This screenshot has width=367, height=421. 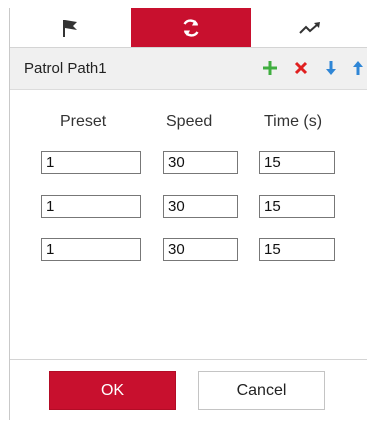 I want to click on cancel-button: Cancel, so click(x=261, y=390).